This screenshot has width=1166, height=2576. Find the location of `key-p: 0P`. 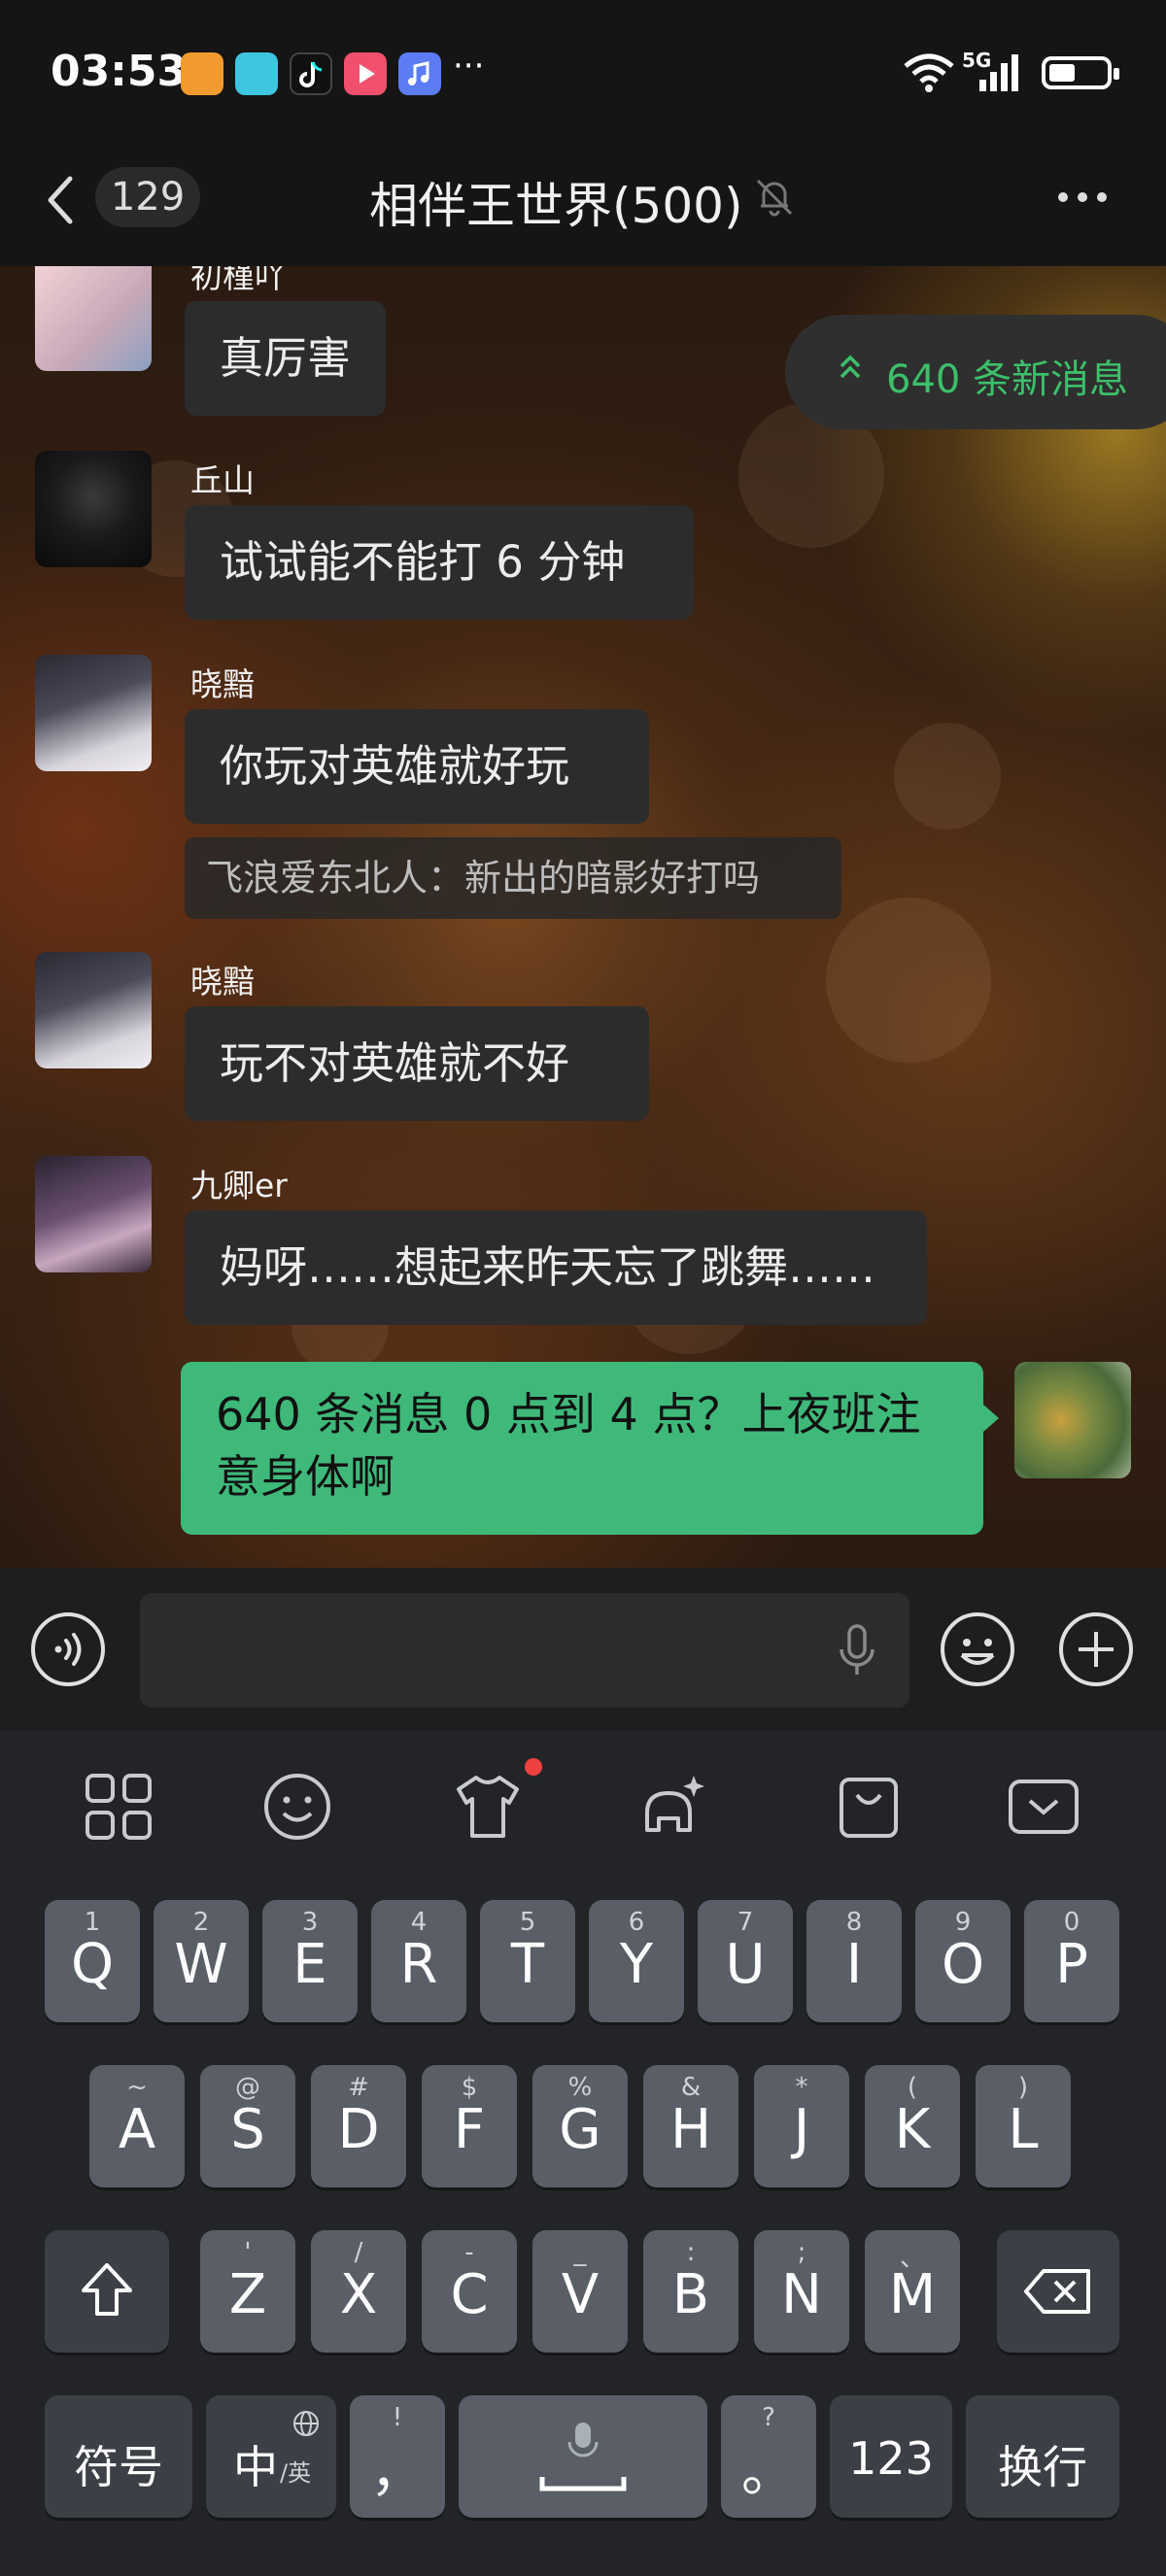

key-p: 0P is located at coordinates (1071, 1961).